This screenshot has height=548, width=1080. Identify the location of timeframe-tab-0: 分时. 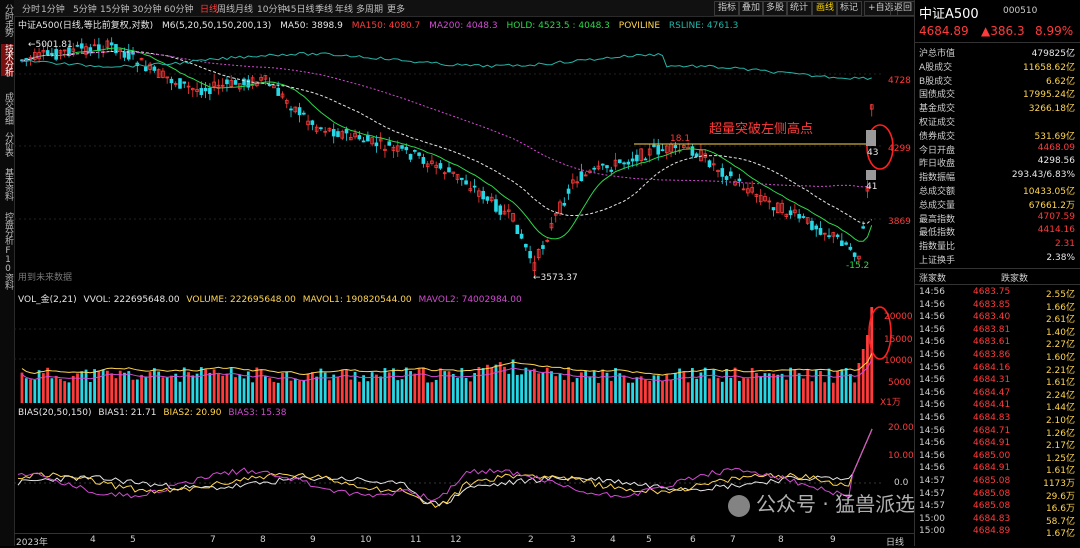
(31, 8).